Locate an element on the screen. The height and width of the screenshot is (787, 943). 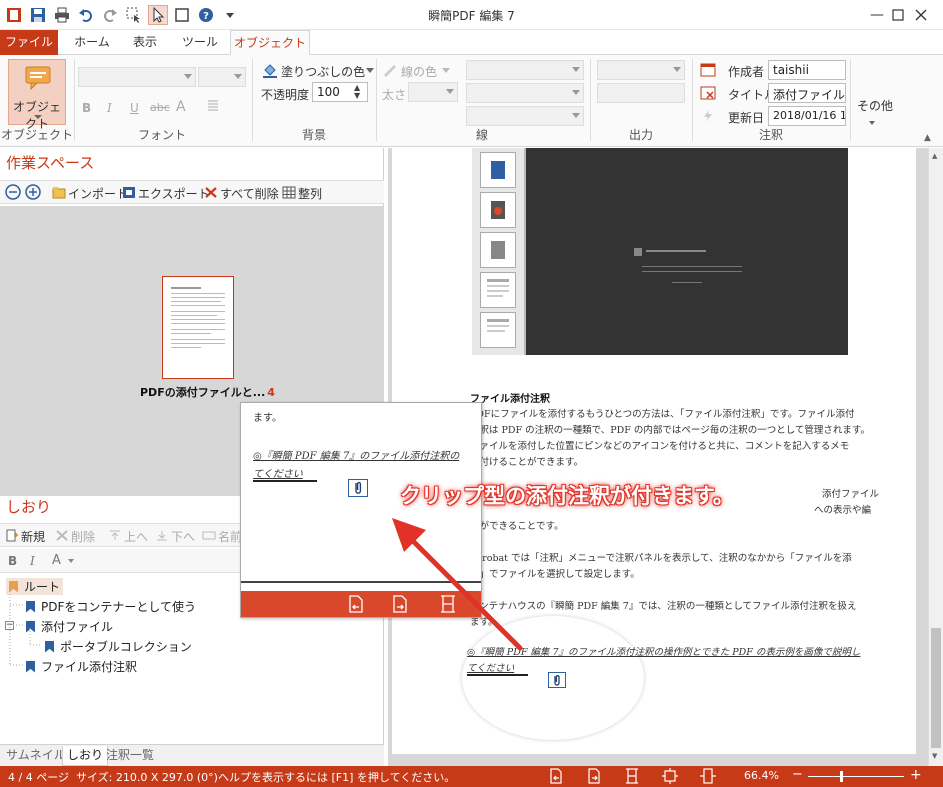
rename-button: 名前 is located at coordinates (222, 536).